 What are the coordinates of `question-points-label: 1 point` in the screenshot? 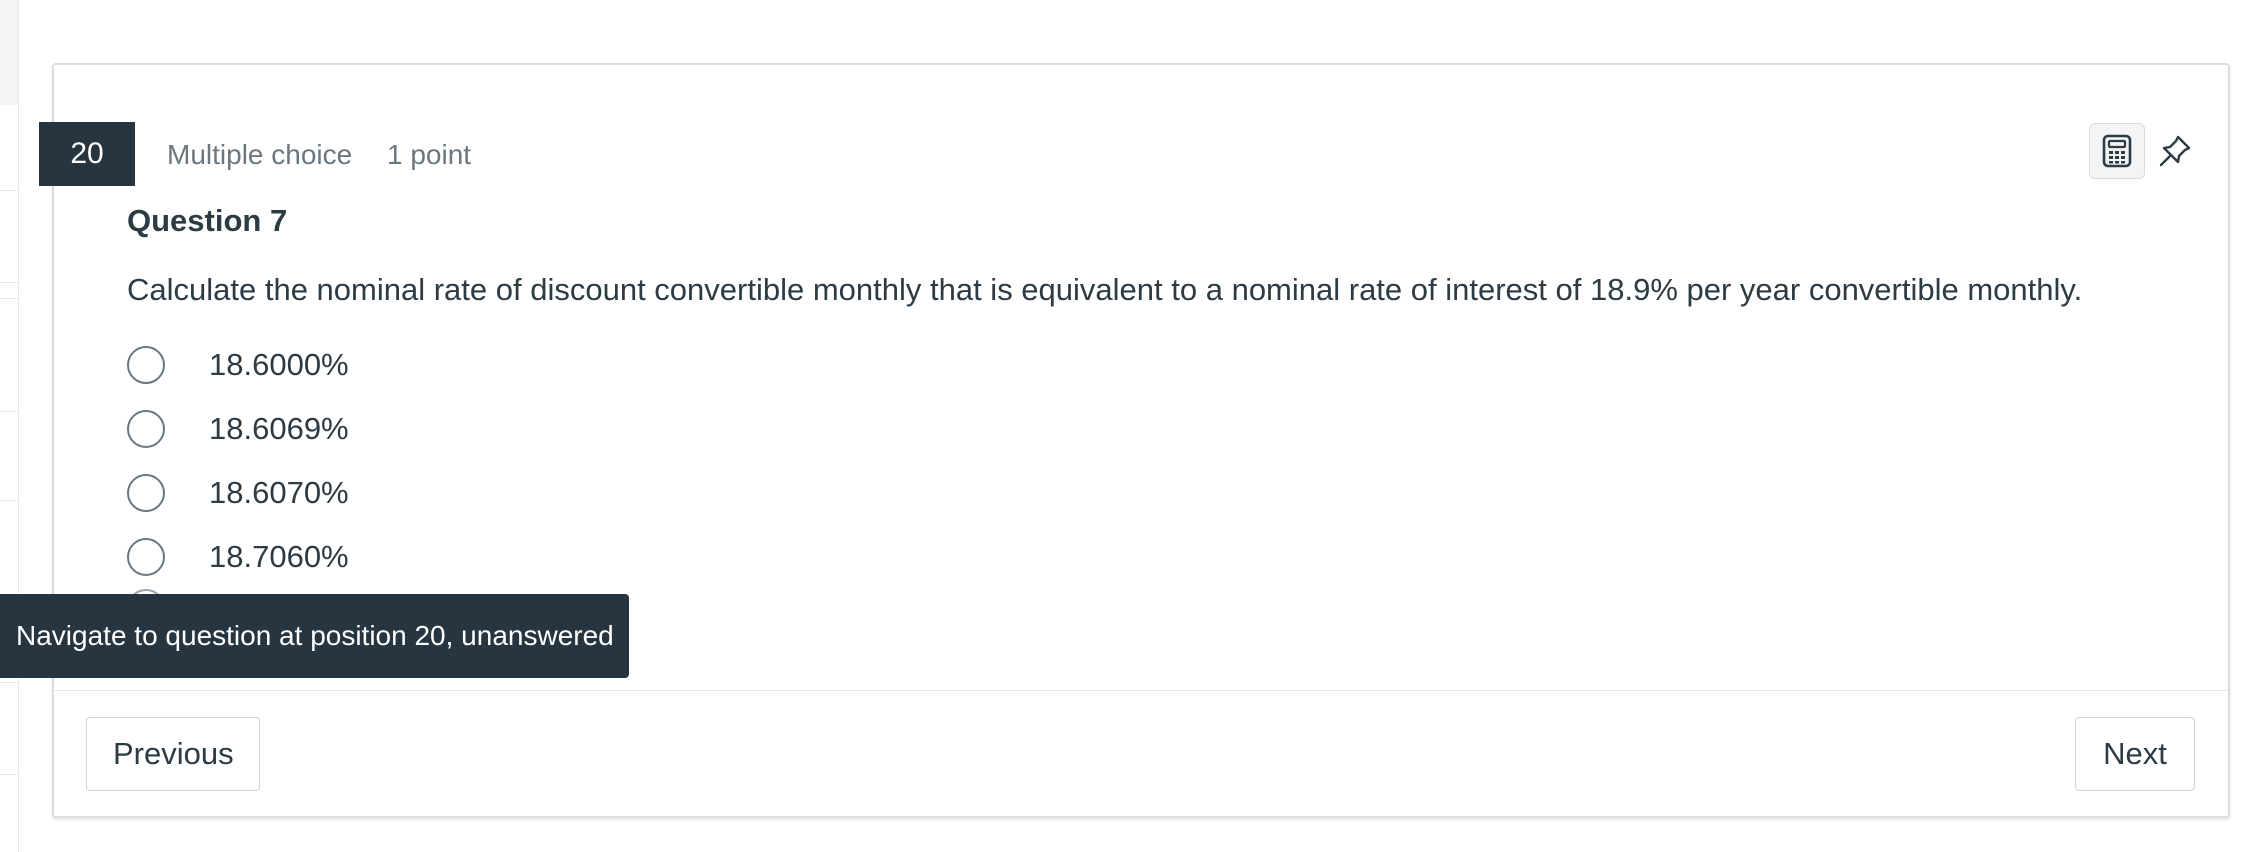 It's located at (429, 154).